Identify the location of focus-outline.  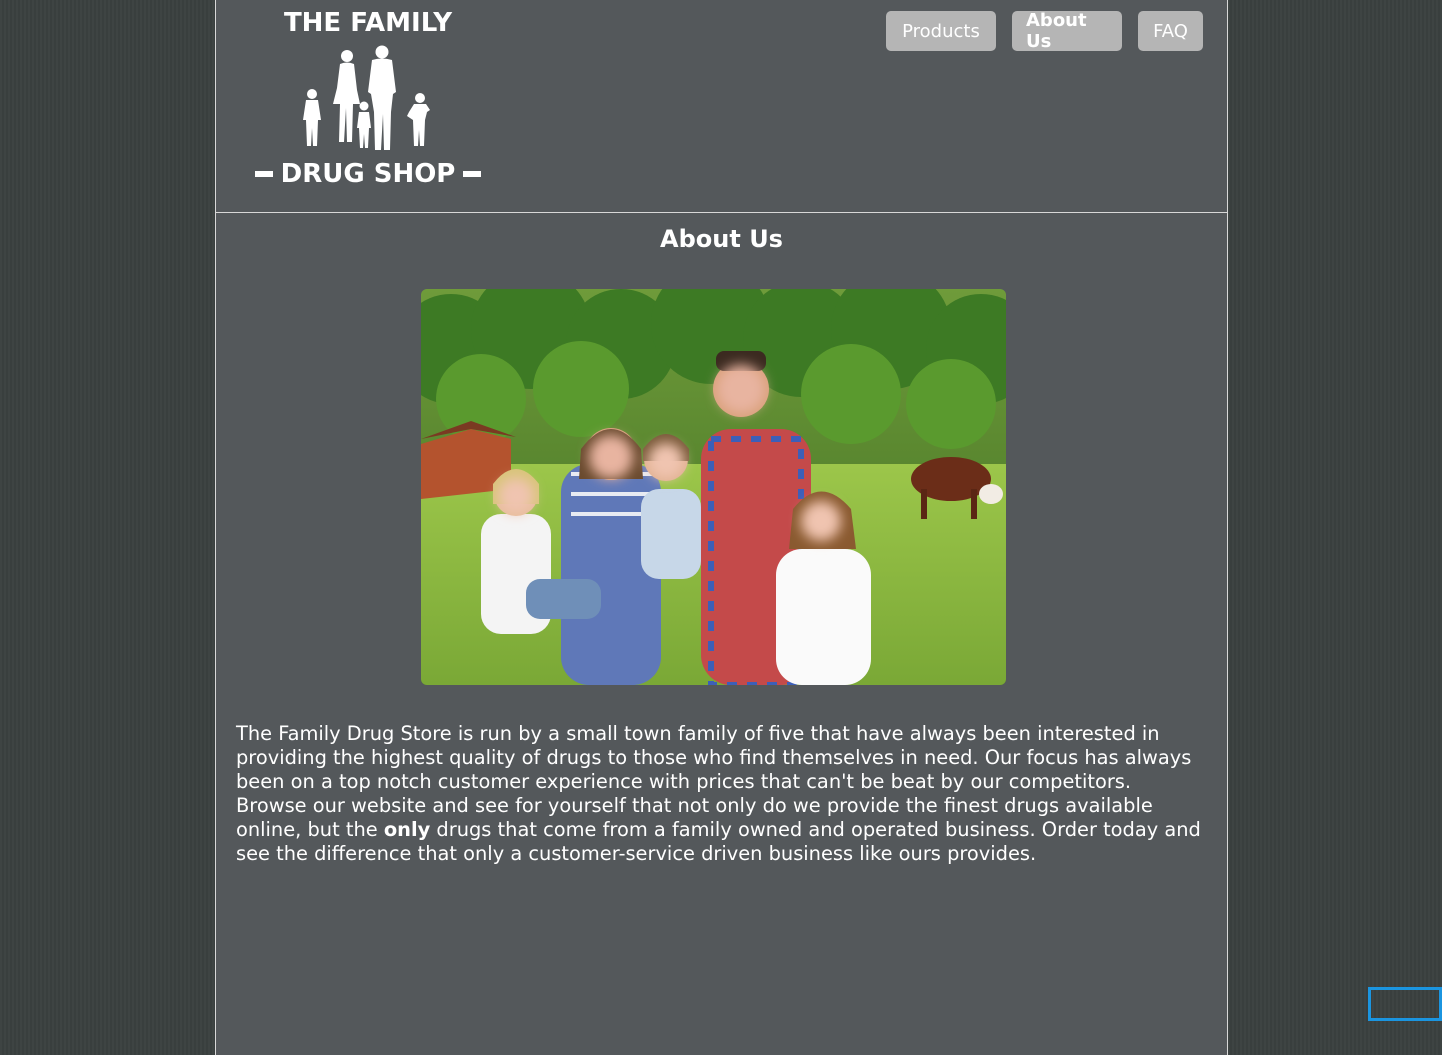
(1405, 1004).